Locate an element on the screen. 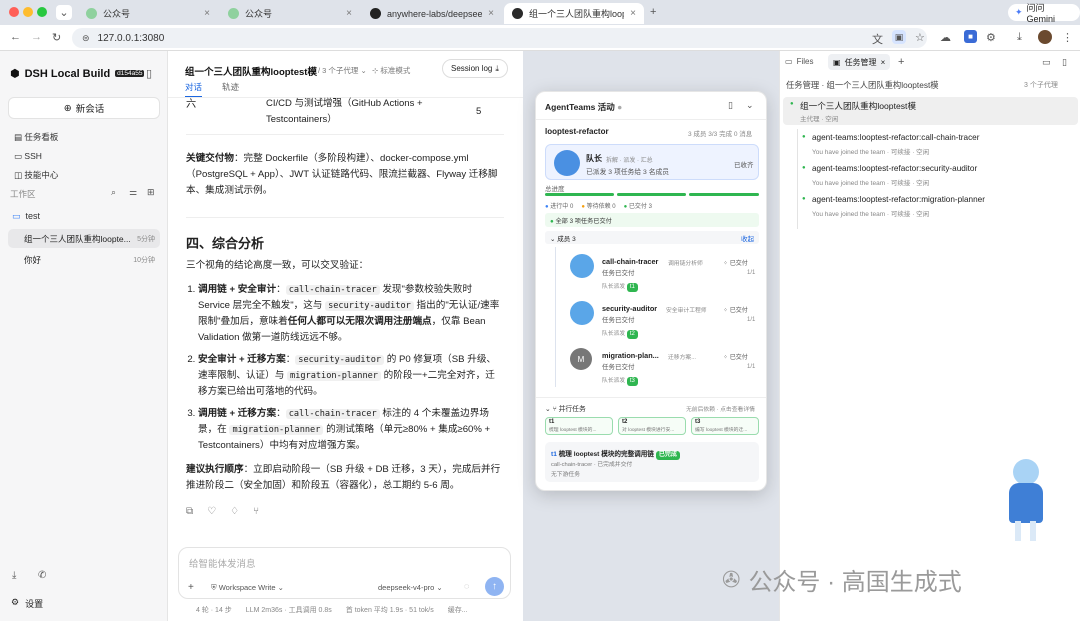 This screenshot has height=621, width=1080. site-info-icon: ⊜ is located at coordinates (86, 38).